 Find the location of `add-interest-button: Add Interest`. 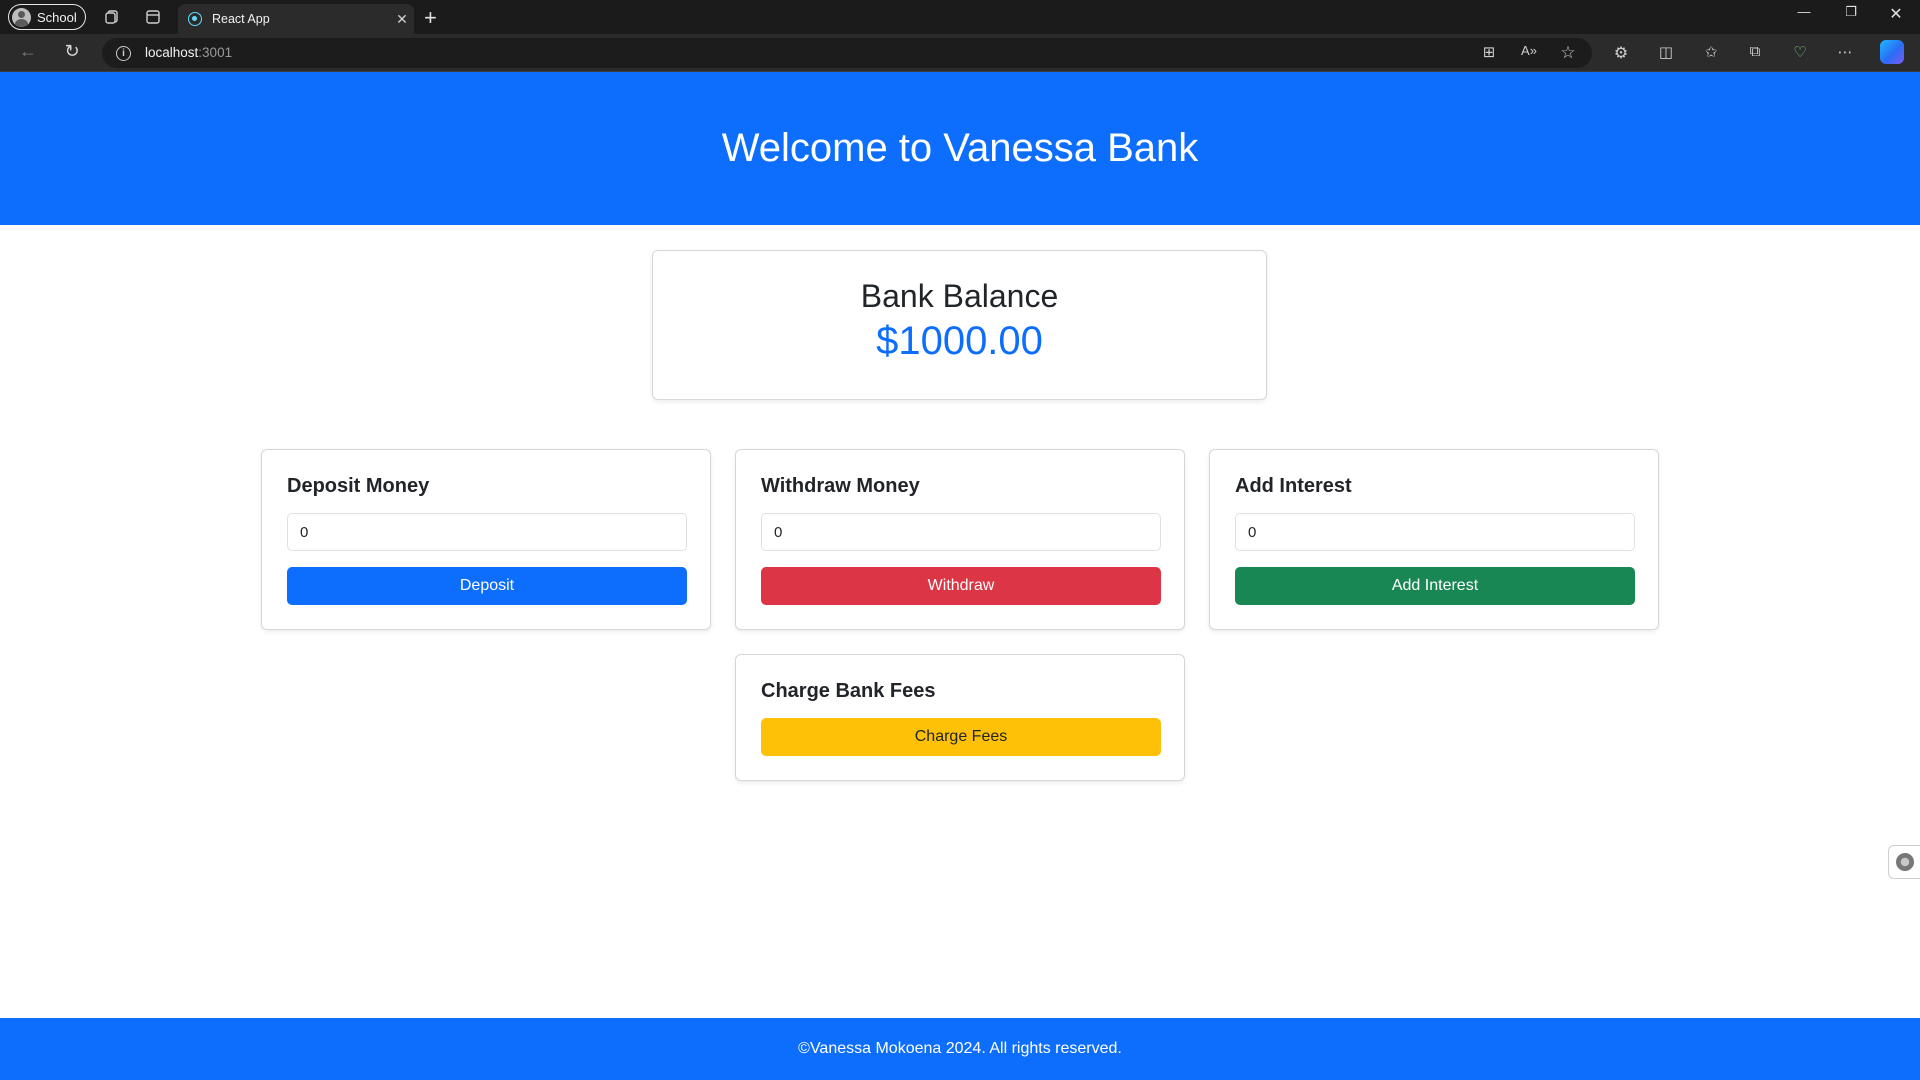

add-interest-button: Add Interest is located at coordinates (1435, 586).